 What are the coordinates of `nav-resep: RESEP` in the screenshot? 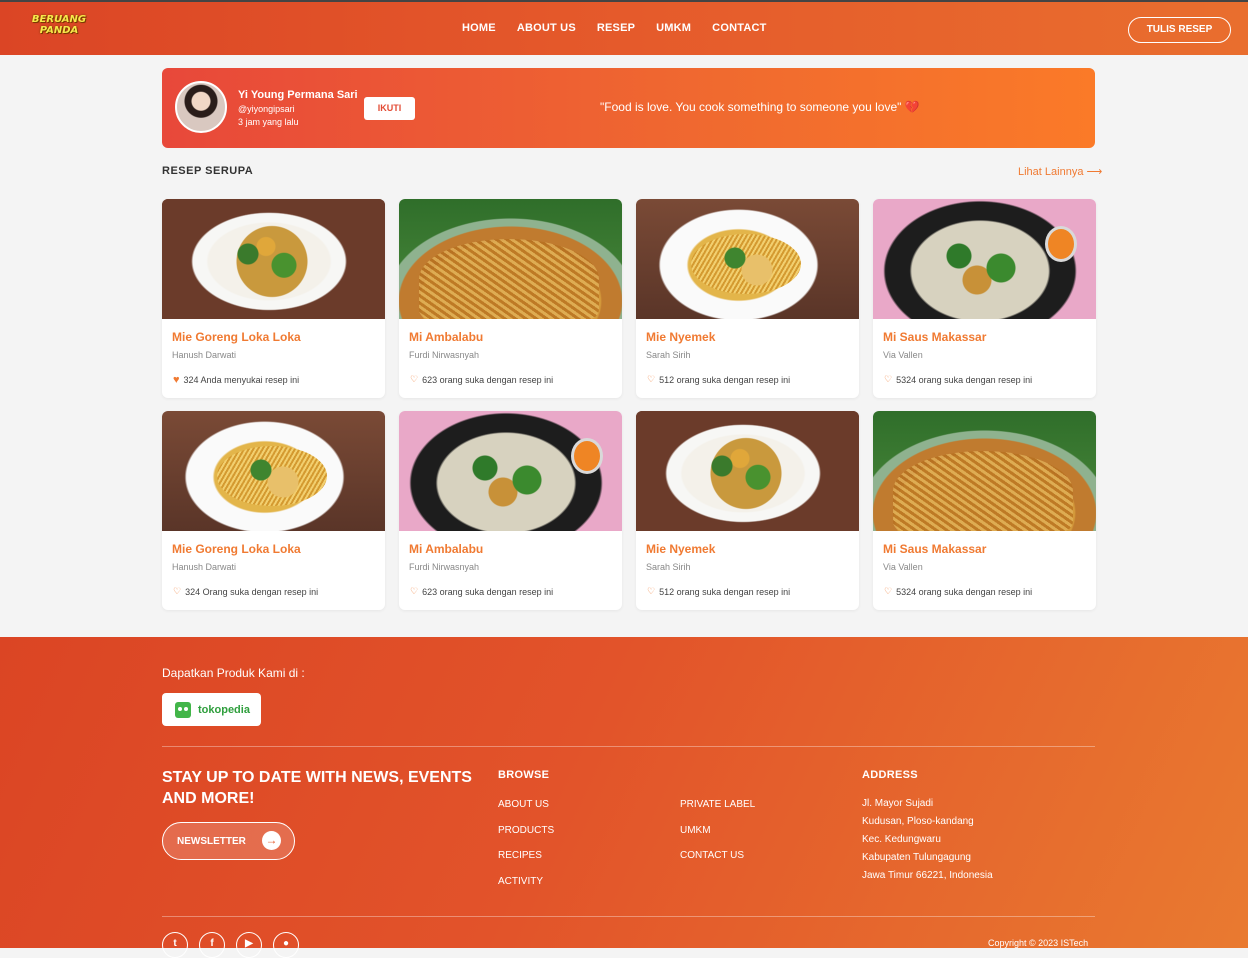 It's located at (616, 28).